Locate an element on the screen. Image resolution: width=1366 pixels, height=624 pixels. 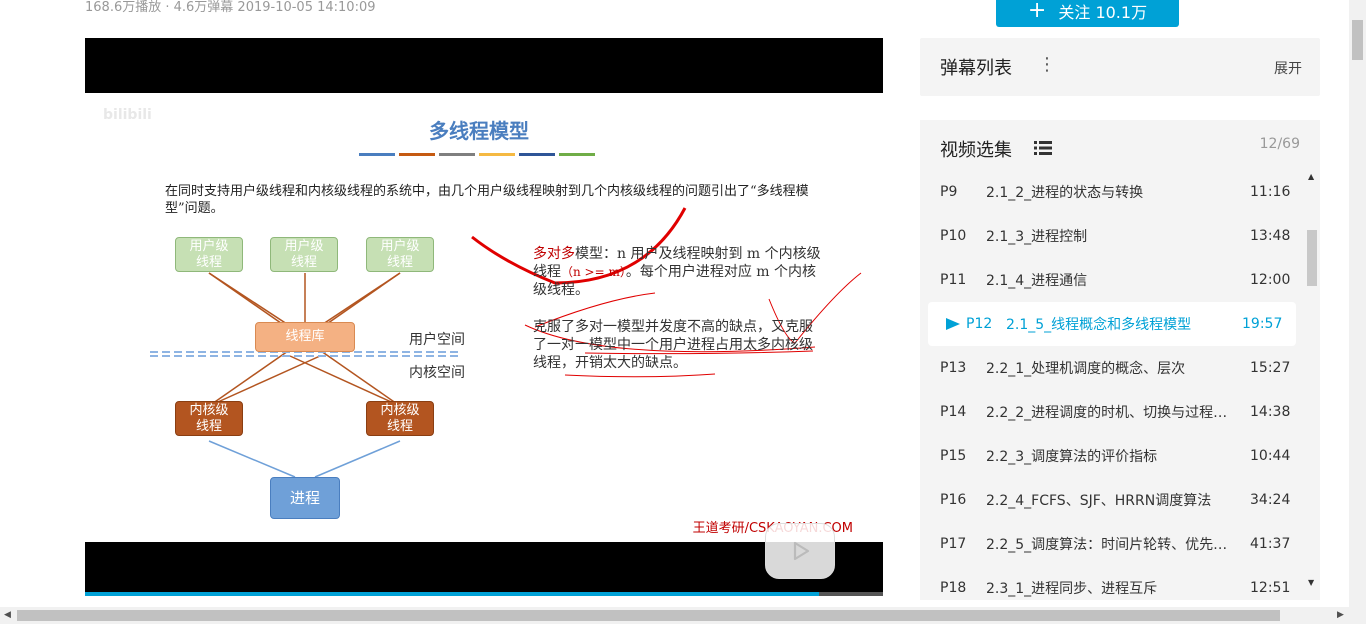
playlist-item-title: 2.1_3_进程控制 is located at coordinates (1037, 237).